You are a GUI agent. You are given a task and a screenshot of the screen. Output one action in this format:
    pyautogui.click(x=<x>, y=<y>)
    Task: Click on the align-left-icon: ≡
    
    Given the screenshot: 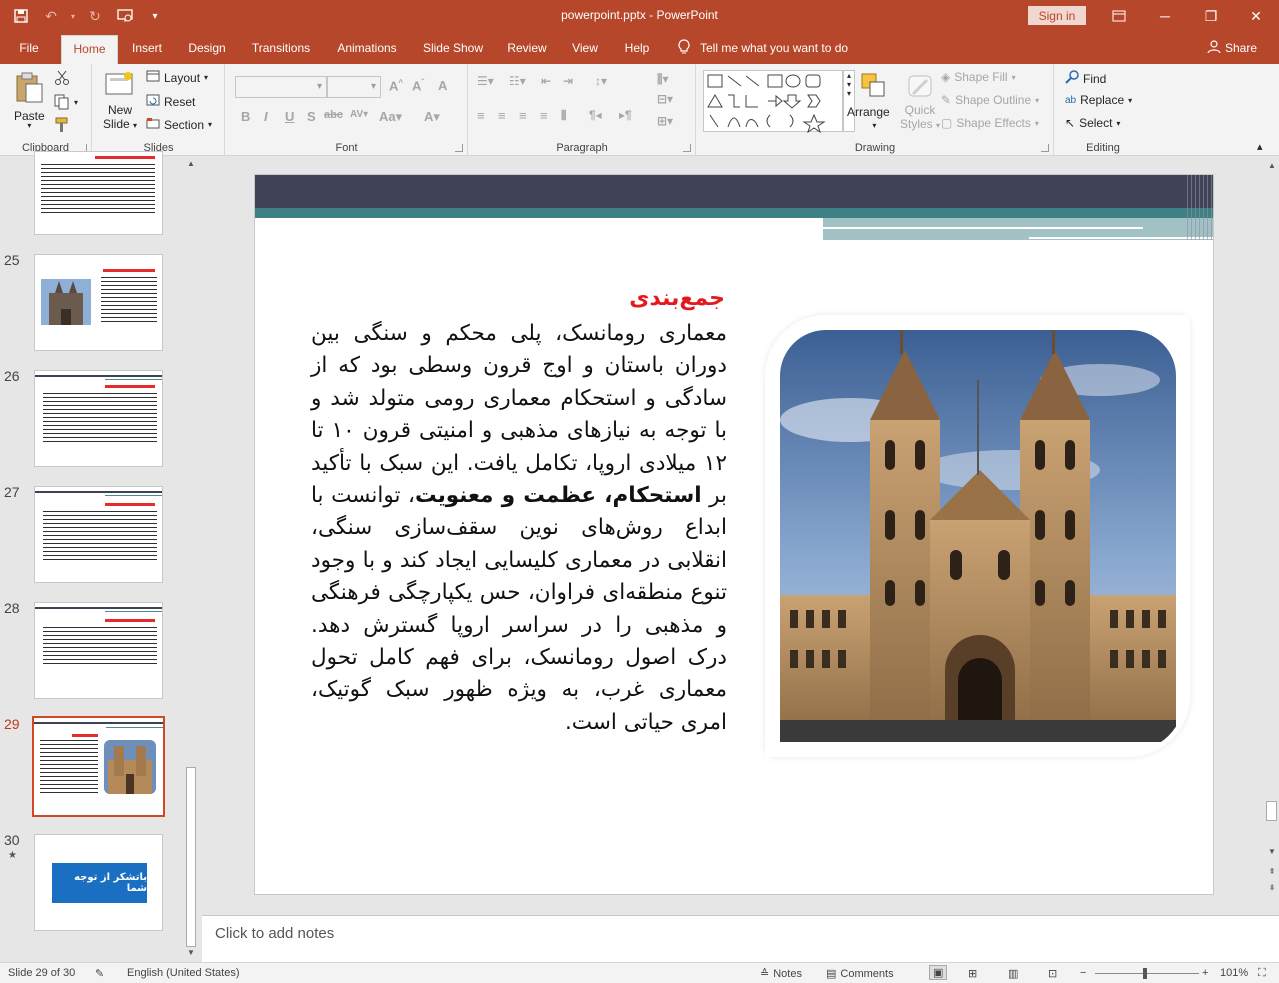 What is the action you would take?
    pyautogui.click(x=481, y=115)
    